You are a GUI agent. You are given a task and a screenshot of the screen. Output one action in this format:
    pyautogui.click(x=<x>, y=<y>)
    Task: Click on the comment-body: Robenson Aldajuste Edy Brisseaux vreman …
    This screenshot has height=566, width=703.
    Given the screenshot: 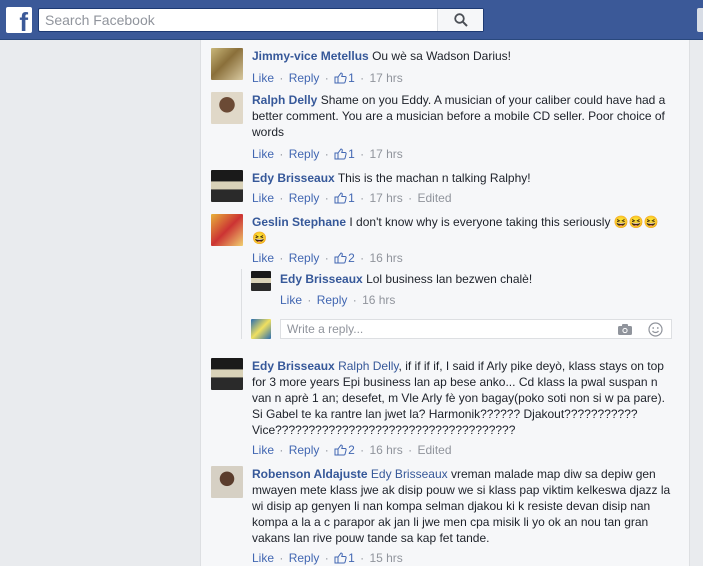 What is the action you would take?
    pyautogui.click(x=462, y=506)
    